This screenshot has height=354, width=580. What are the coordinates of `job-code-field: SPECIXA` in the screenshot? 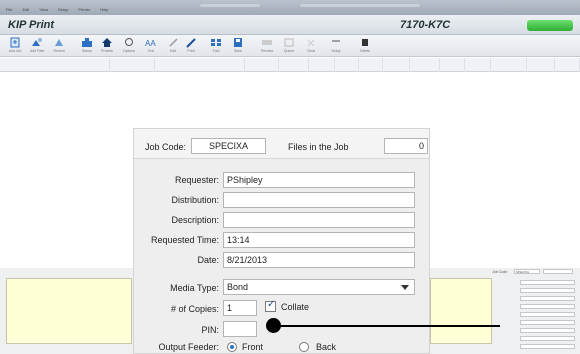 It's located at (228, 146).